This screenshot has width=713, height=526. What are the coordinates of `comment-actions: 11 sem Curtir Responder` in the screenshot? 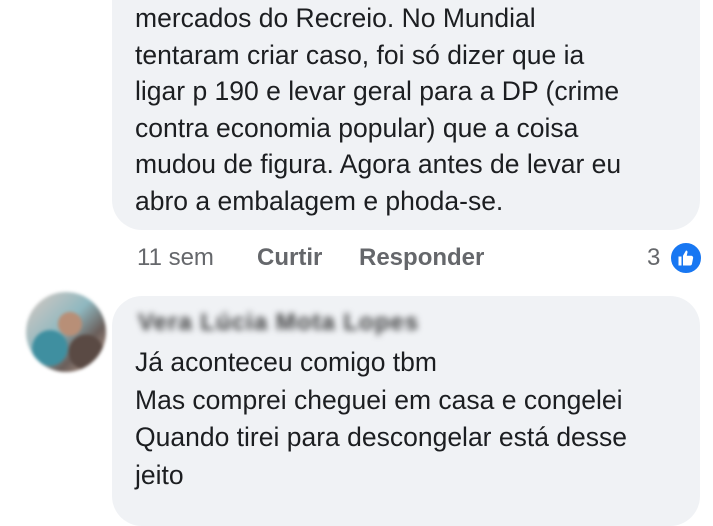 It's located at (356, 260).